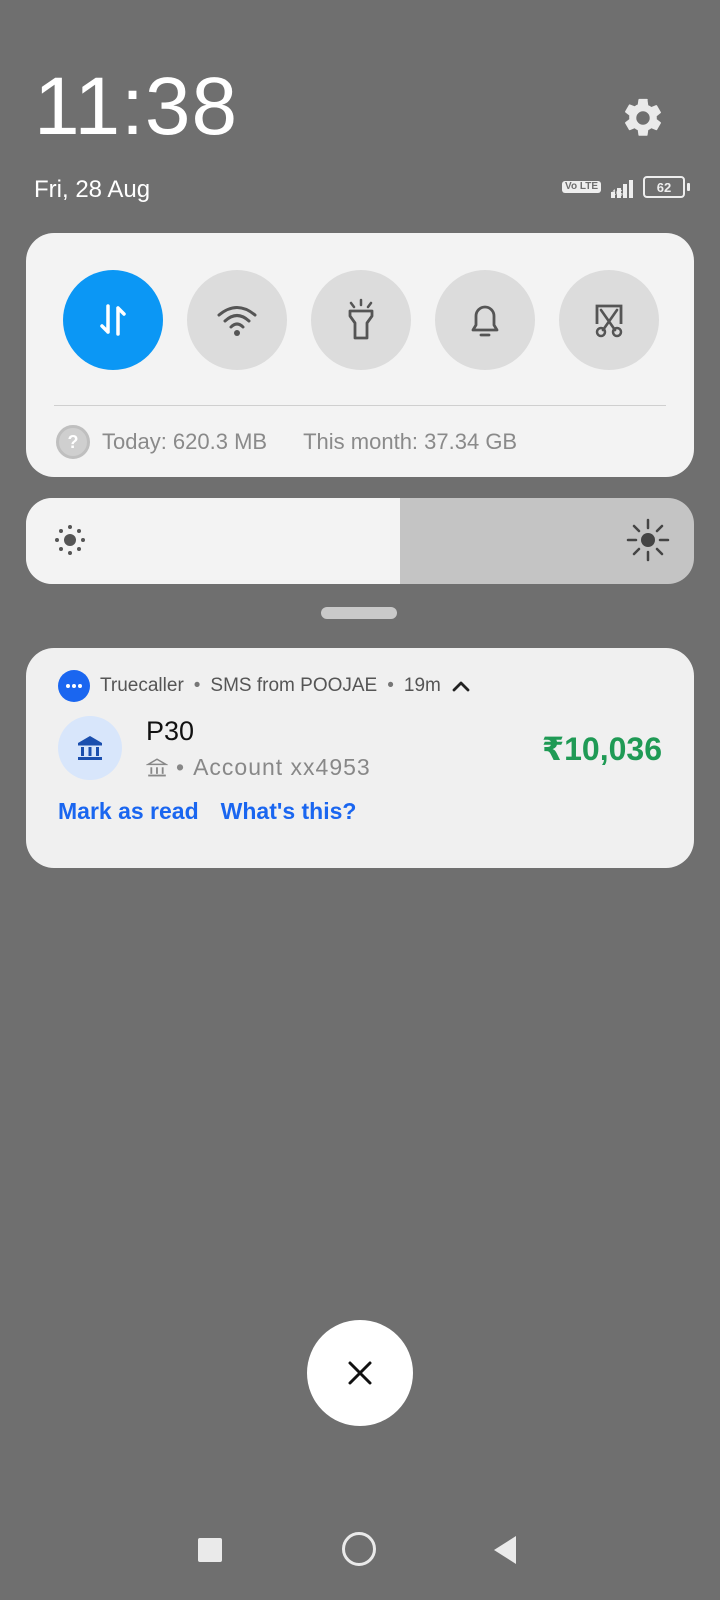 The image size is (720, 1600). I want to click on recents-button, so click(210, 1550).